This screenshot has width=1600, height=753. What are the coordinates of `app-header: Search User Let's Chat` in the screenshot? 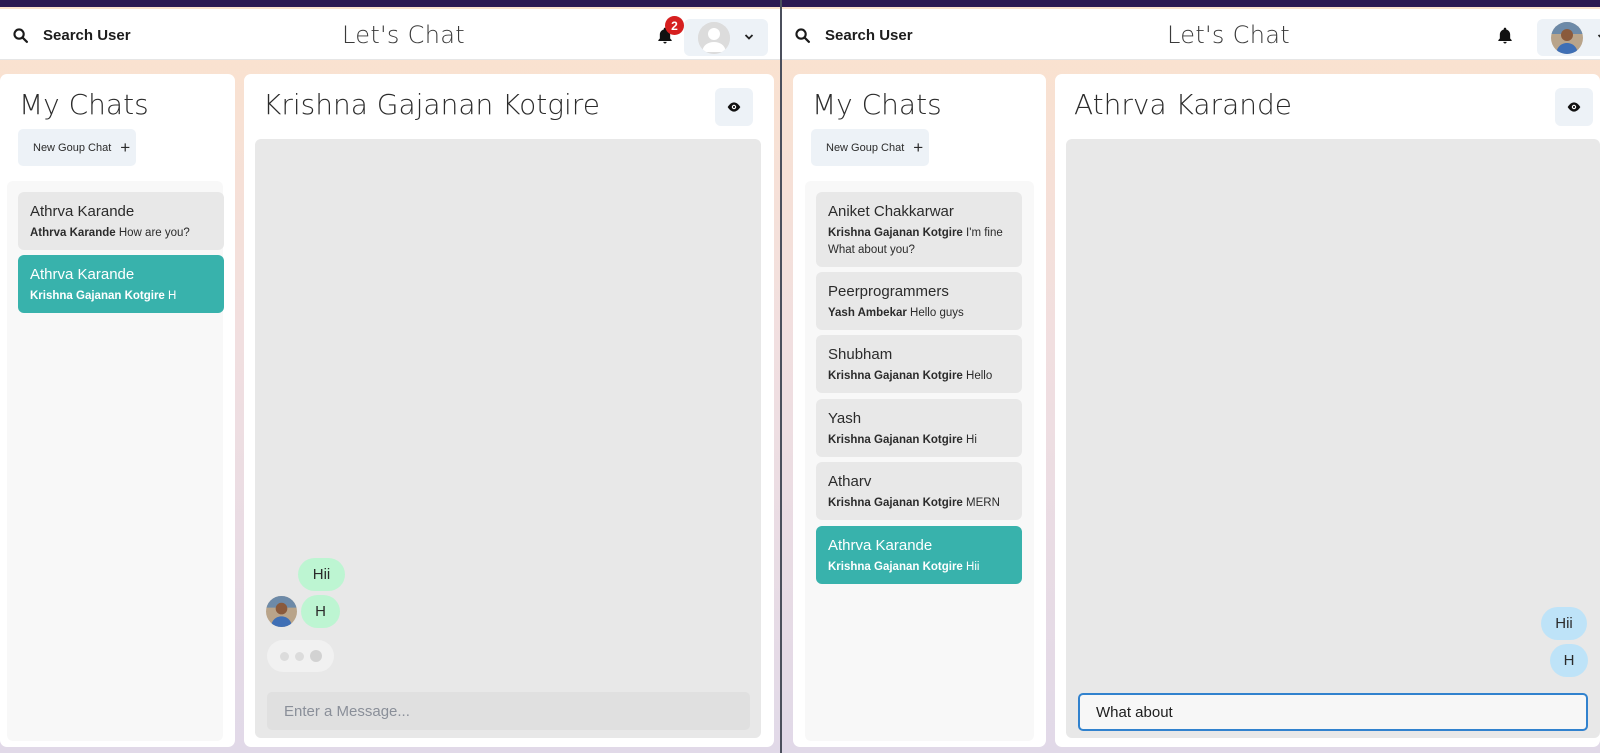 It's located at (1191, 34).